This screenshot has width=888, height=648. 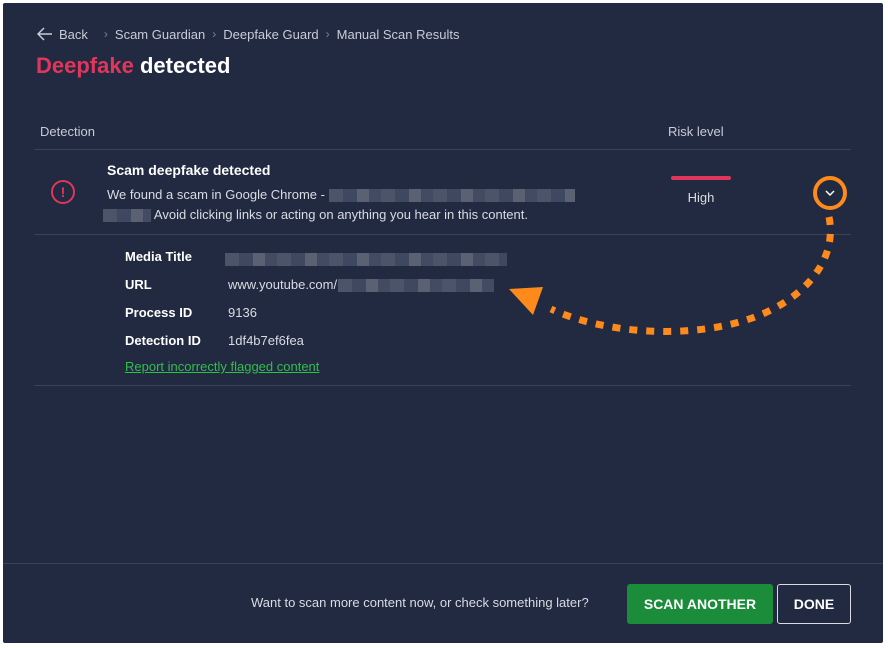 What do you see at coordinates (335, 343) in the screenshot?
I see `detail-row-detection-id: Detection ID 1df4b7ef6fea` at bounding box center [335, 343].